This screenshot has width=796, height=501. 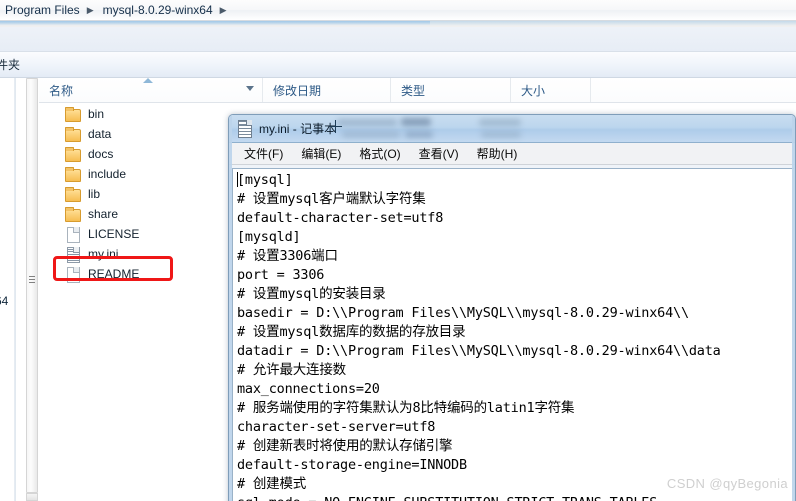 What do you see at coordinates (398, 10) in the screenshot?
I see `address-bar: Program Files ▶ mysql-8.0.29-winx64 ▶` at bounding box center [398, 10].